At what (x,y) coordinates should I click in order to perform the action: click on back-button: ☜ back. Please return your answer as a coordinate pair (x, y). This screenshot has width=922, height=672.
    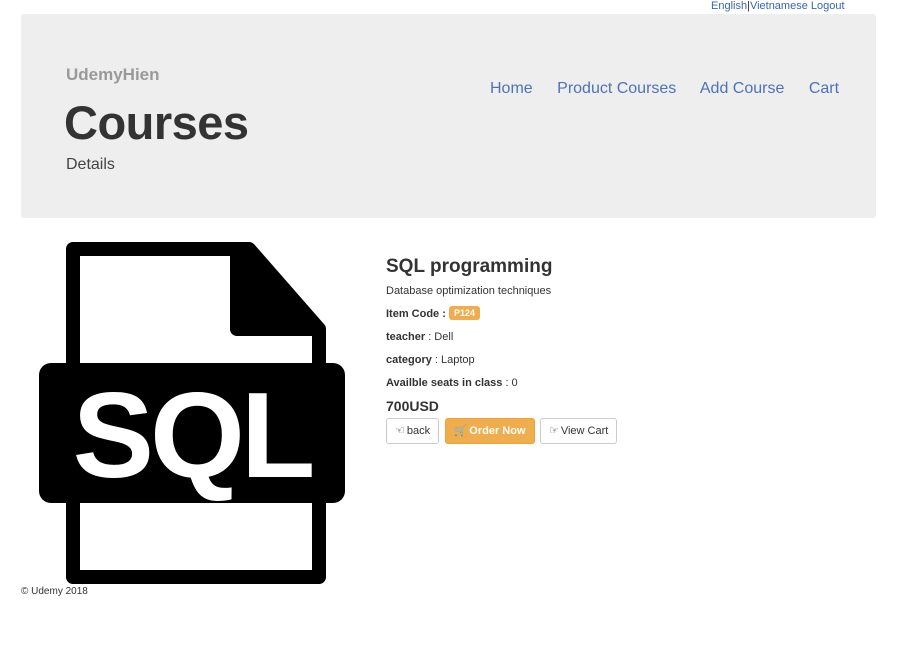
    Looking at the image, I should click on (413, 431).